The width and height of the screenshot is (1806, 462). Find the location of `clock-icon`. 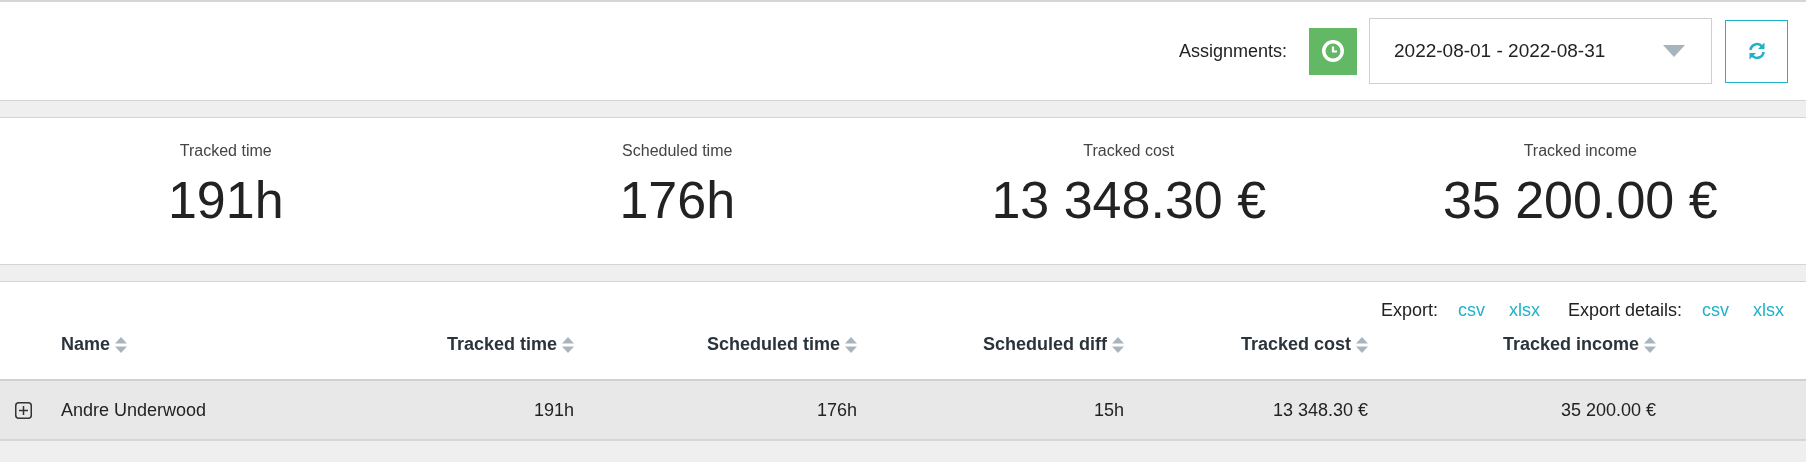

clock-icon is located at coordinates (1333, 51).